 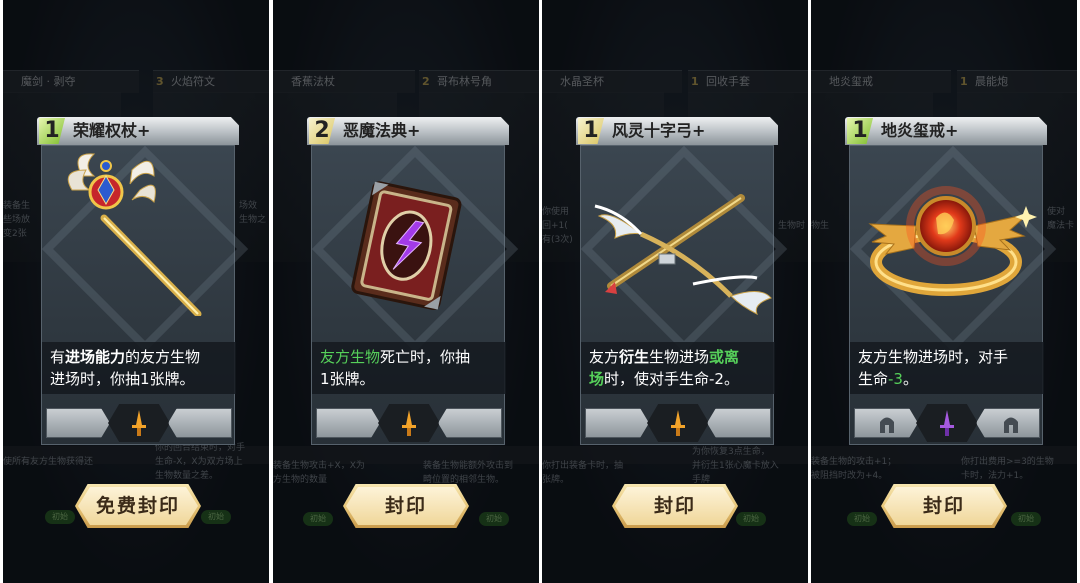 What do you see at coordinates (134, 234) in the screenshot?
I see `scepter-icon` at bounding box center [134, 234].